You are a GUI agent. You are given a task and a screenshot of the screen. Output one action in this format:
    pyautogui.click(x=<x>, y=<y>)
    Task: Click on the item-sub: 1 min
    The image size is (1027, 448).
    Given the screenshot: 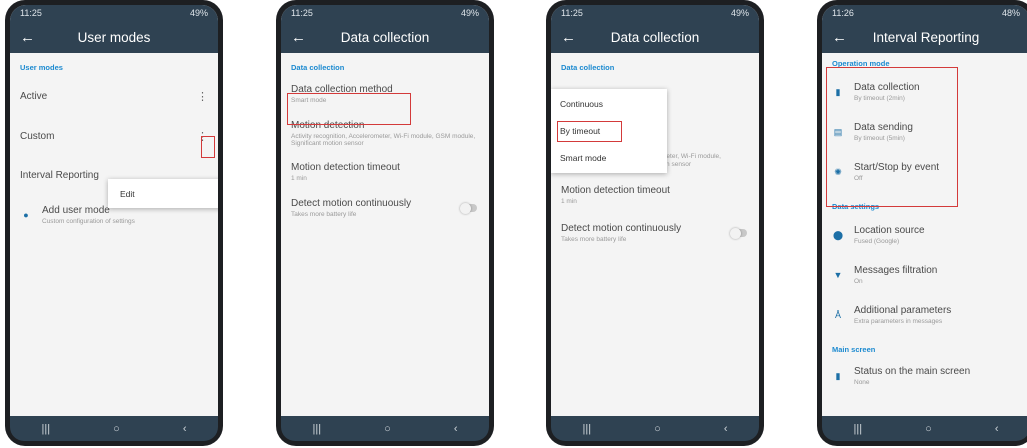 What is the action you would take?
    pyautogui.click(x=299, y=178)
    